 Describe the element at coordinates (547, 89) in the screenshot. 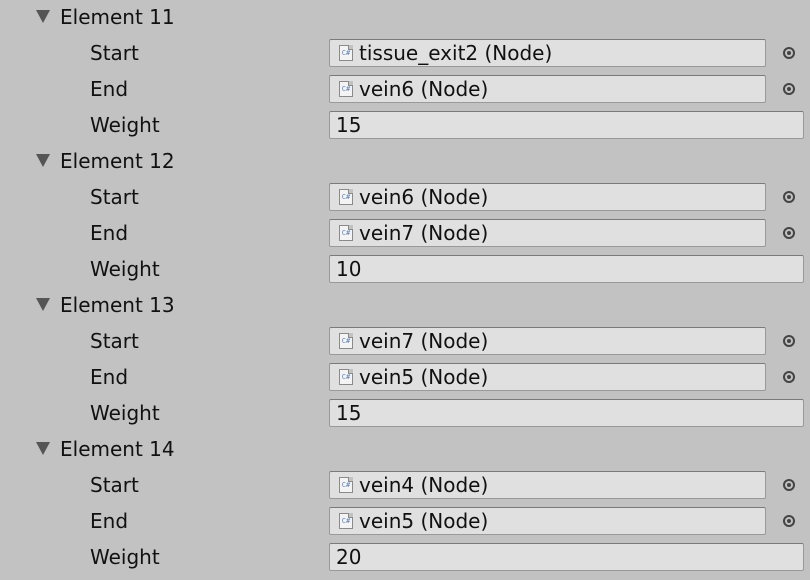

I see `end-object-field: C# vein6 (Node)` at that location.